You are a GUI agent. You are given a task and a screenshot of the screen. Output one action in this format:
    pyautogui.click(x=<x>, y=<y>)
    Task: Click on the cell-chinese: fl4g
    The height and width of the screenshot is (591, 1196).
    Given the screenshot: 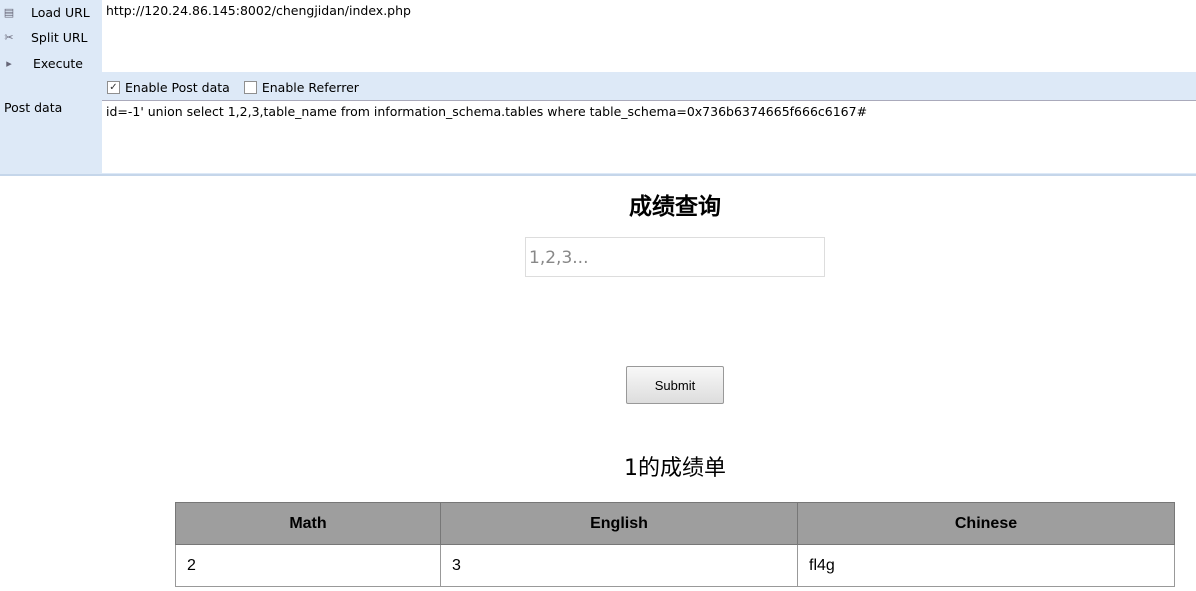 What is the action you would take?
    pyautogui.click(x=986, y=565)
    